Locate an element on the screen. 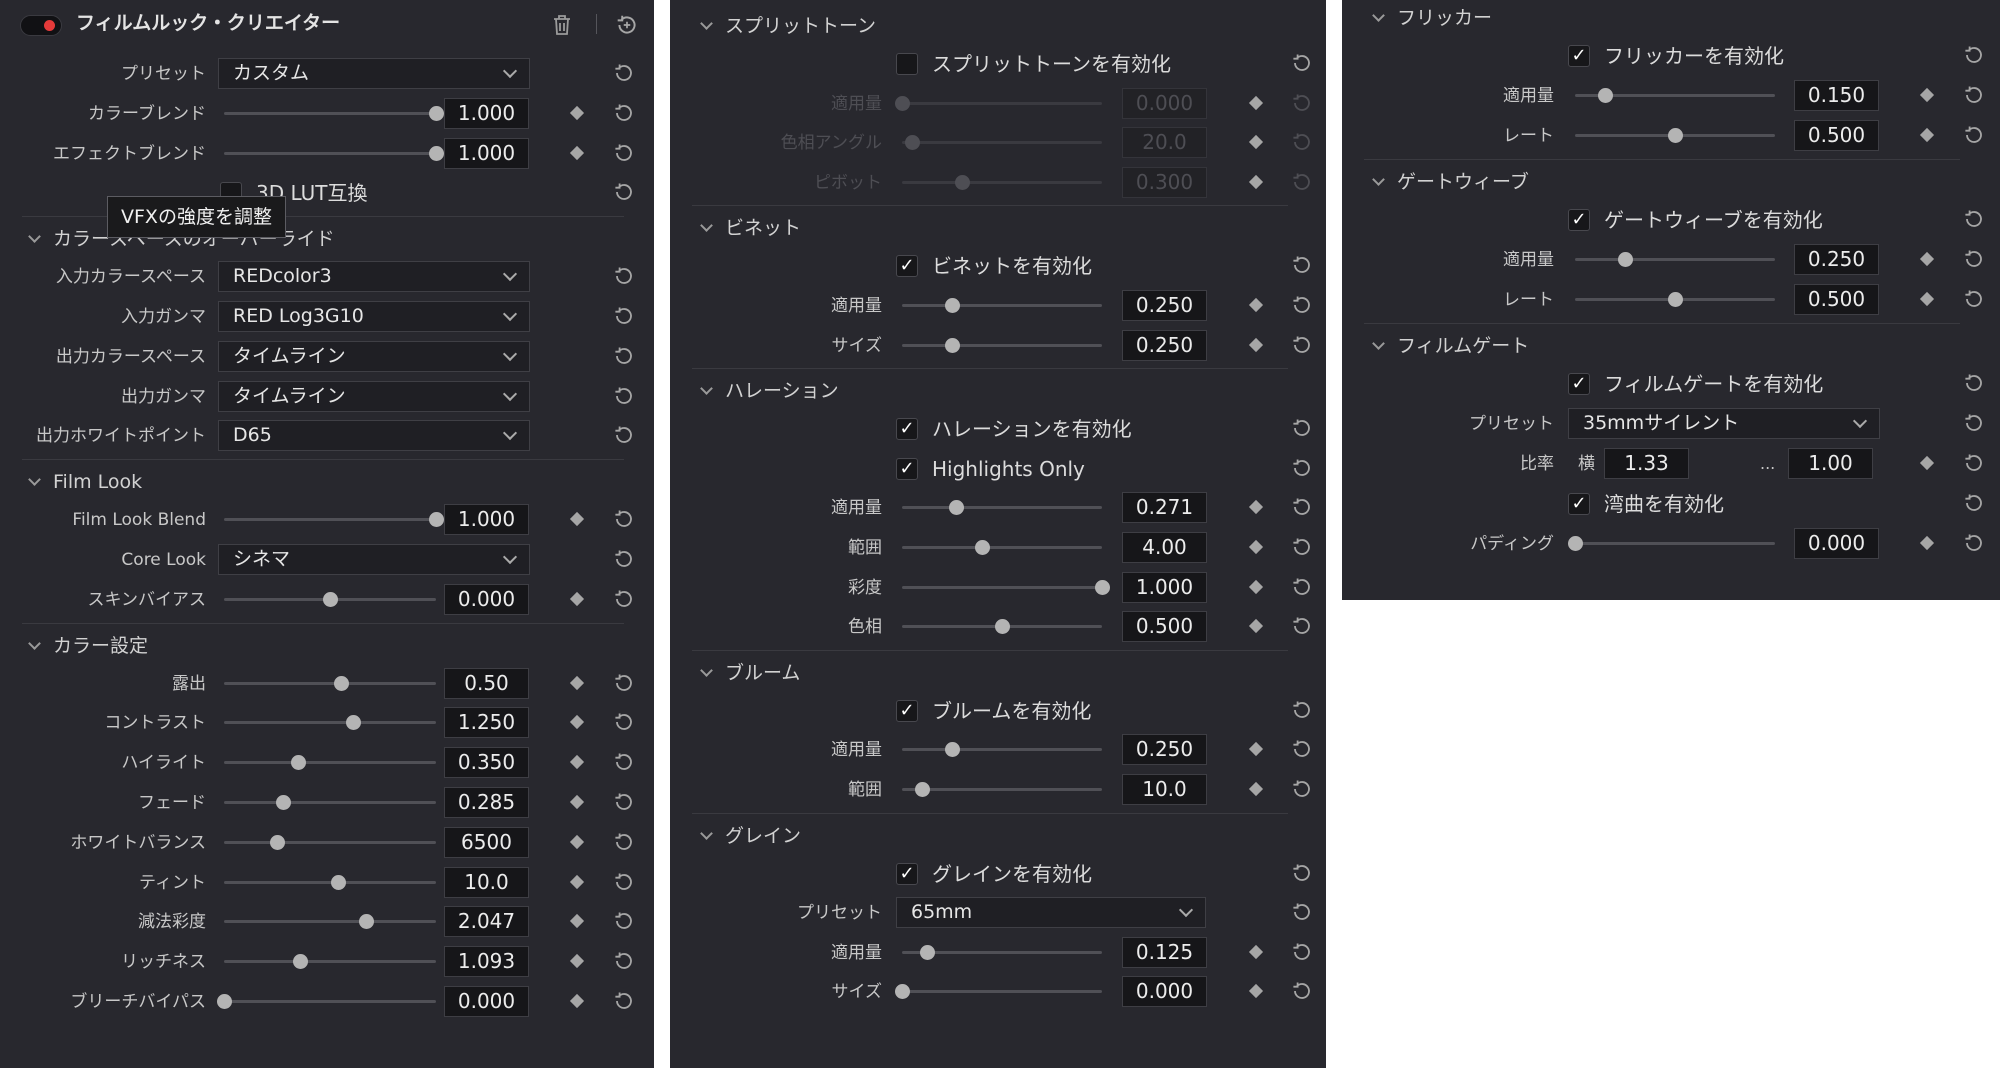 Image resolution: width=2000 pixels, height=1068 pixels. section-header: グレイン is located at coordinates (750, 836).